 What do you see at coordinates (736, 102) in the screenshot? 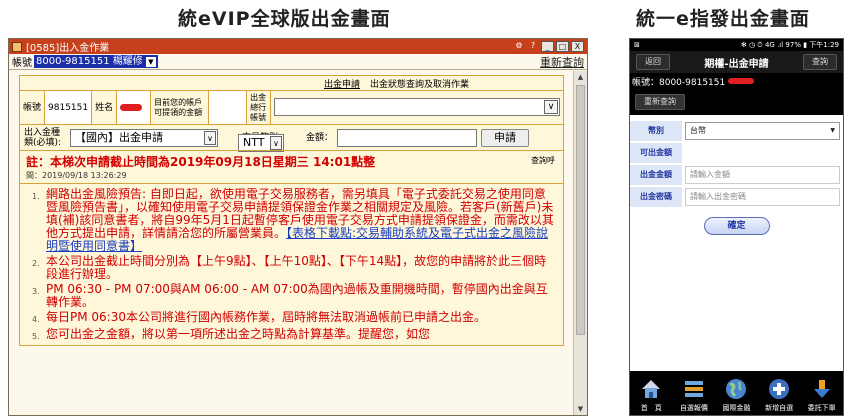
I see `requery-bar: 重新查詢` at bounding box center [736, 102].